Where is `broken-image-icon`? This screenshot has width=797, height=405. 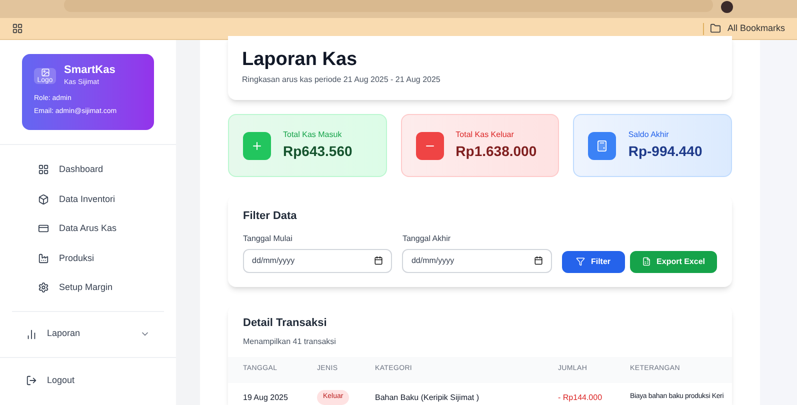
broken-image-icon is located at coordinates (45, 73).